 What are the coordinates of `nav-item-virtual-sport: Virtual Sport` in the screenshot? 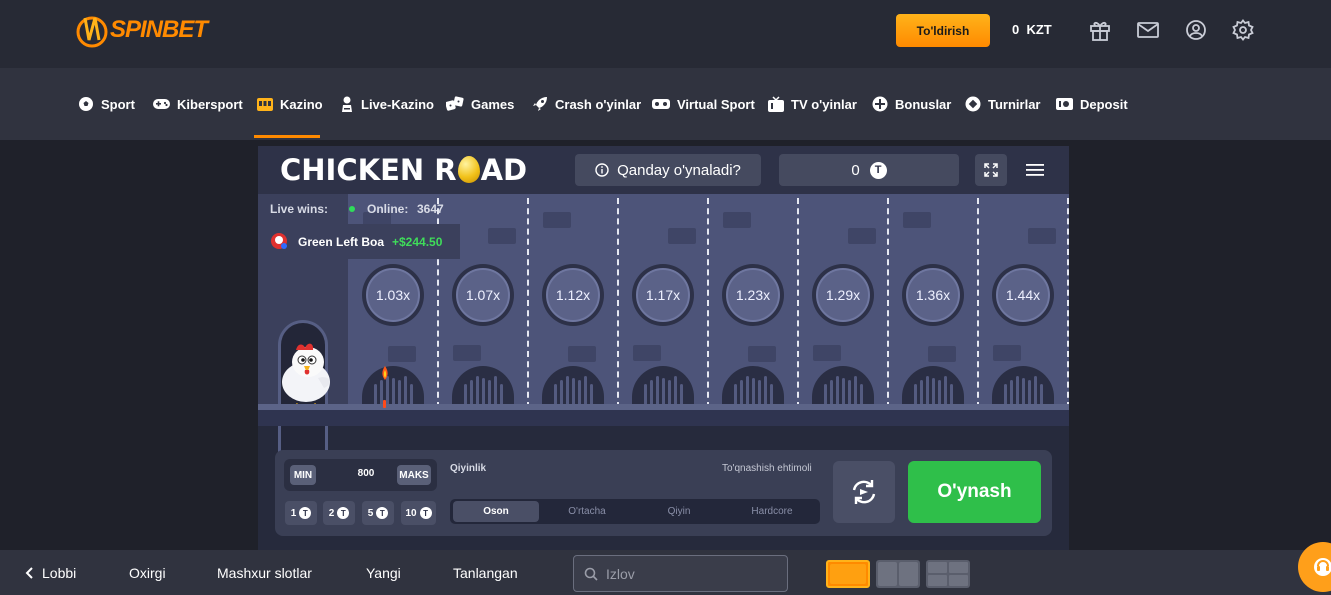 It's located at (703, 104).